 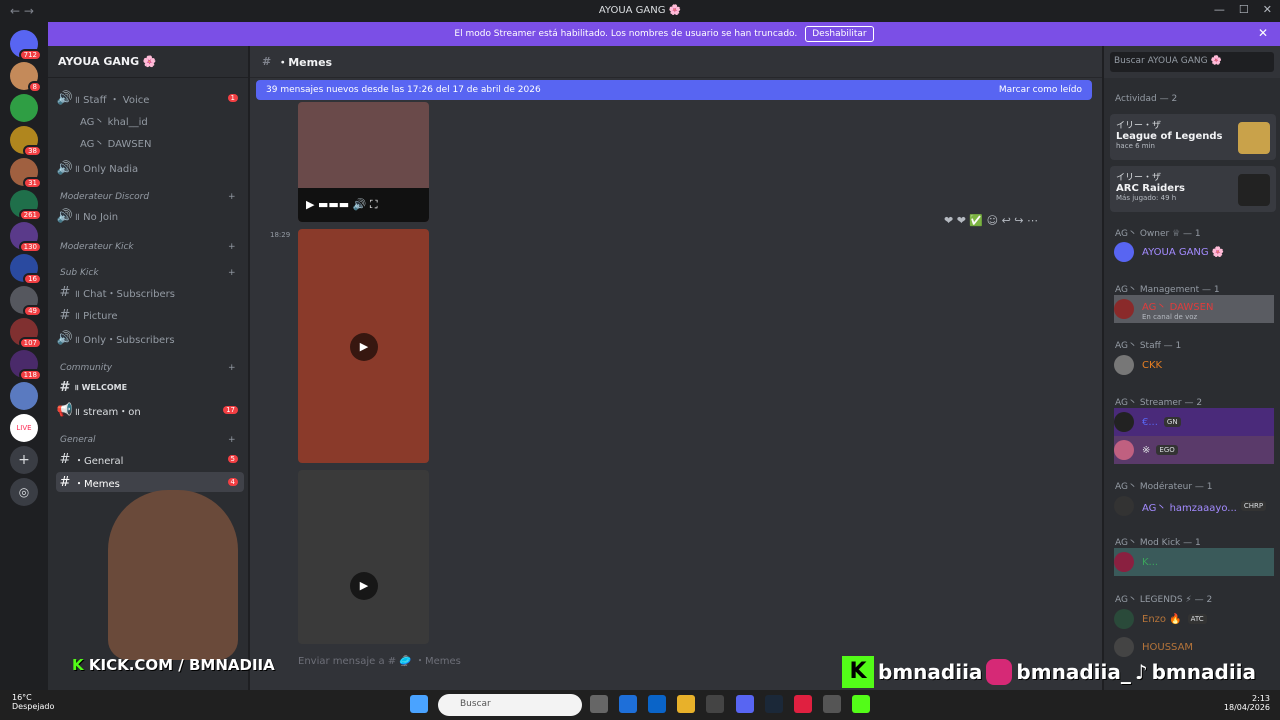 I want to click on window-controls: — ☐ ✕, so click(x=1243, y=9).